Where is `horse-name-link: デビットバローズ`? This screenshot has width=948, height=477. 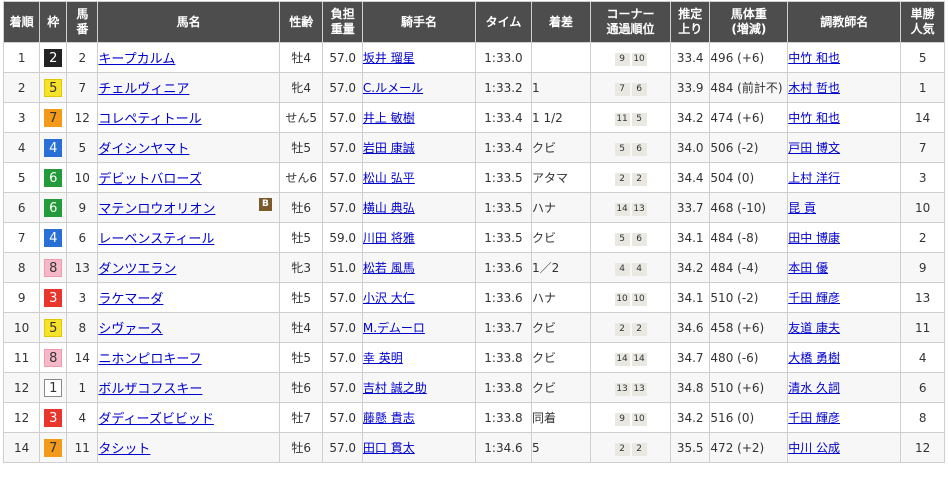
horse-name-link: デビットバローズ is located at coordinates (150, 179).